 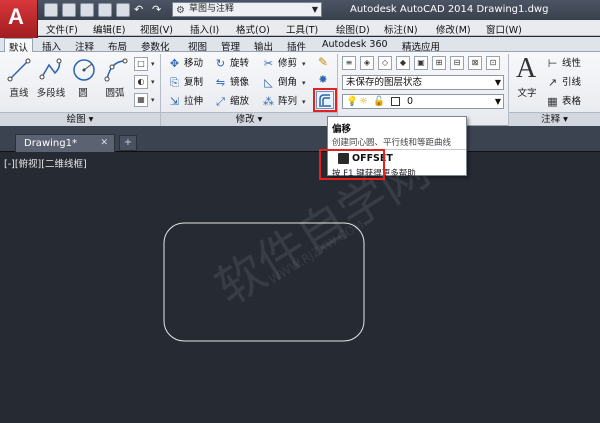 What do you see at coordinates (304, 64) in the screenshot?
I see `trim-dropdown-icon: ▾` at bounding box center [304, 64].